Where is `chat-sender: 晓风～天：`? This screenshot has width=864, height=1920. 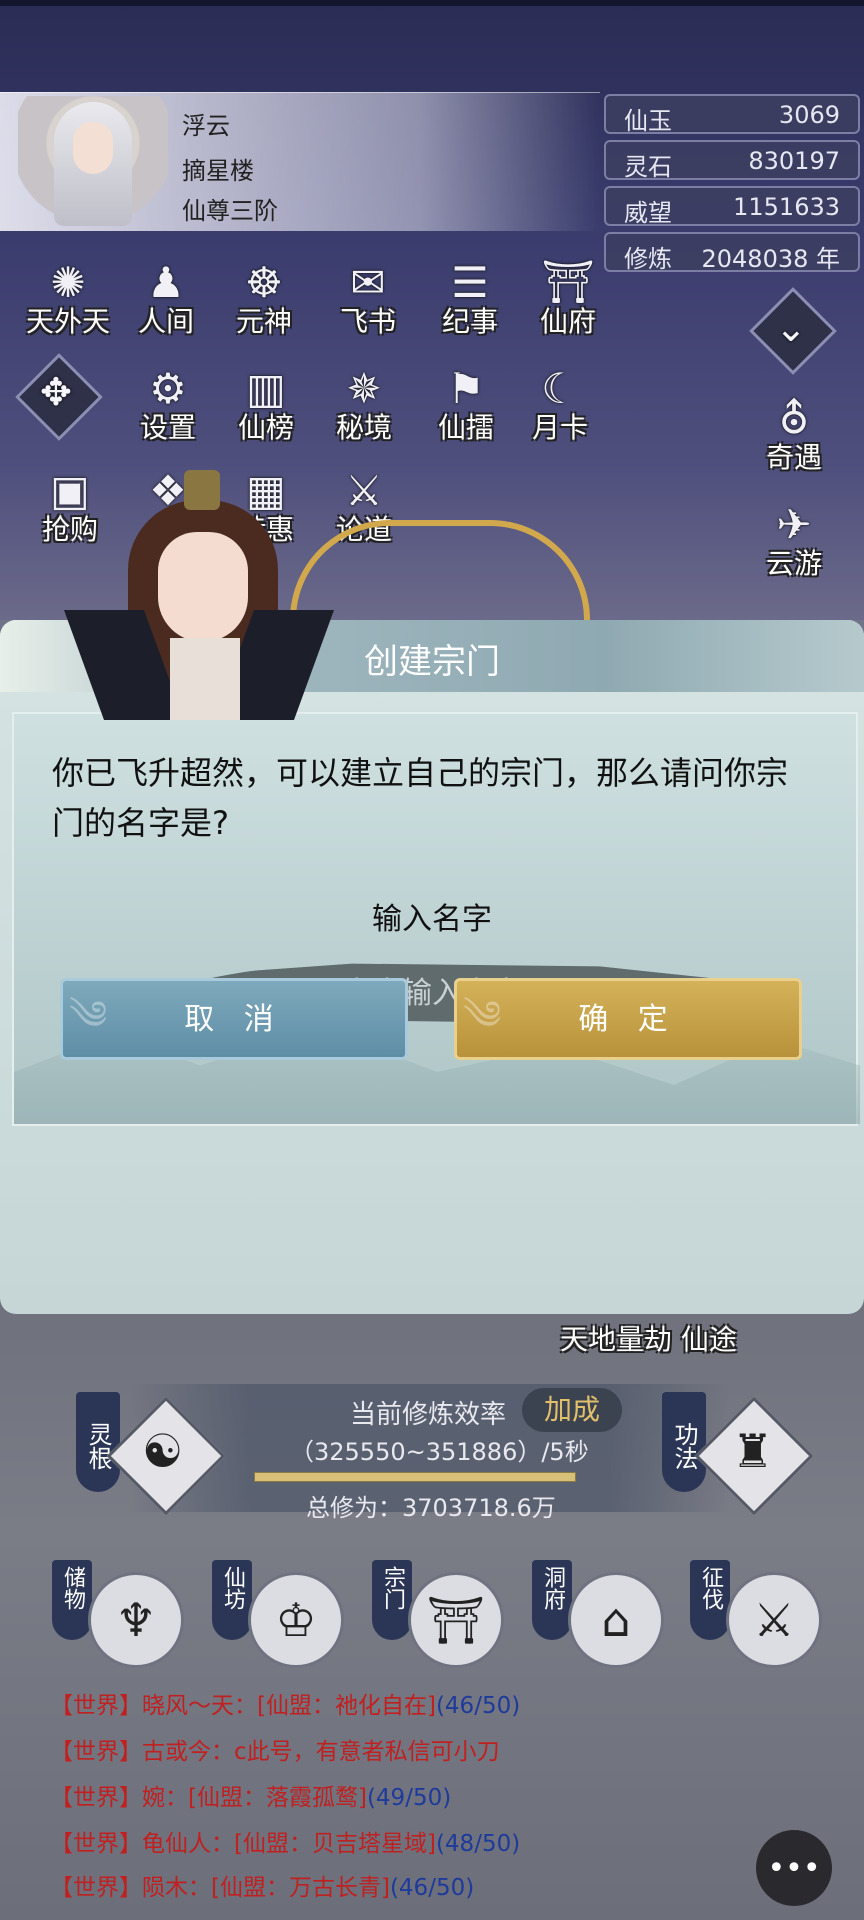 chat-sender: 晓风～天： is located at coordinates (199, 1706).